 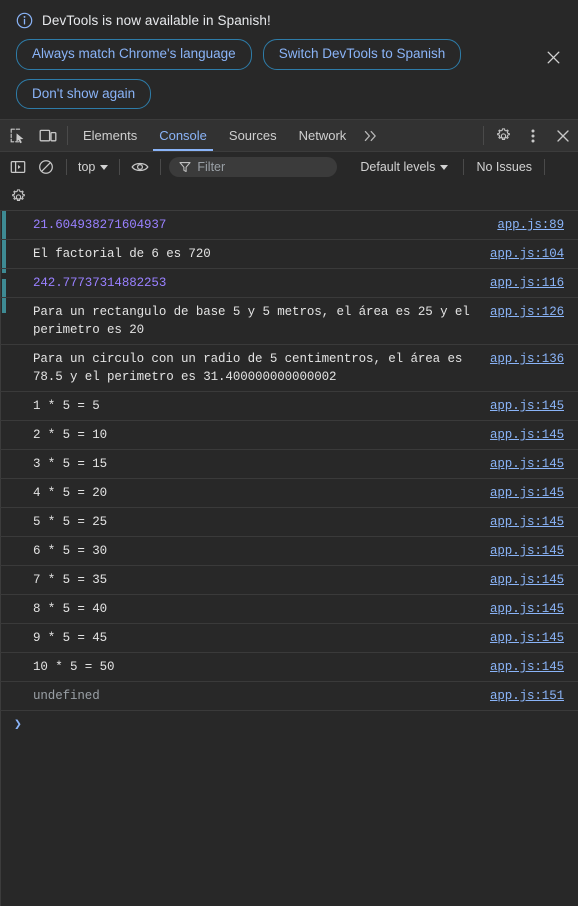 I want to click on console-message-text: undefined, so click(x=66, y=696).